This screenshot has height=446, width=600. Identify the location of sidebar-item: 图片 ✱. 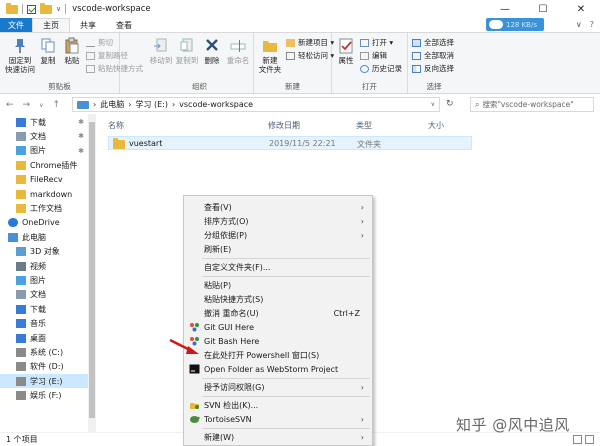
(44, 151).